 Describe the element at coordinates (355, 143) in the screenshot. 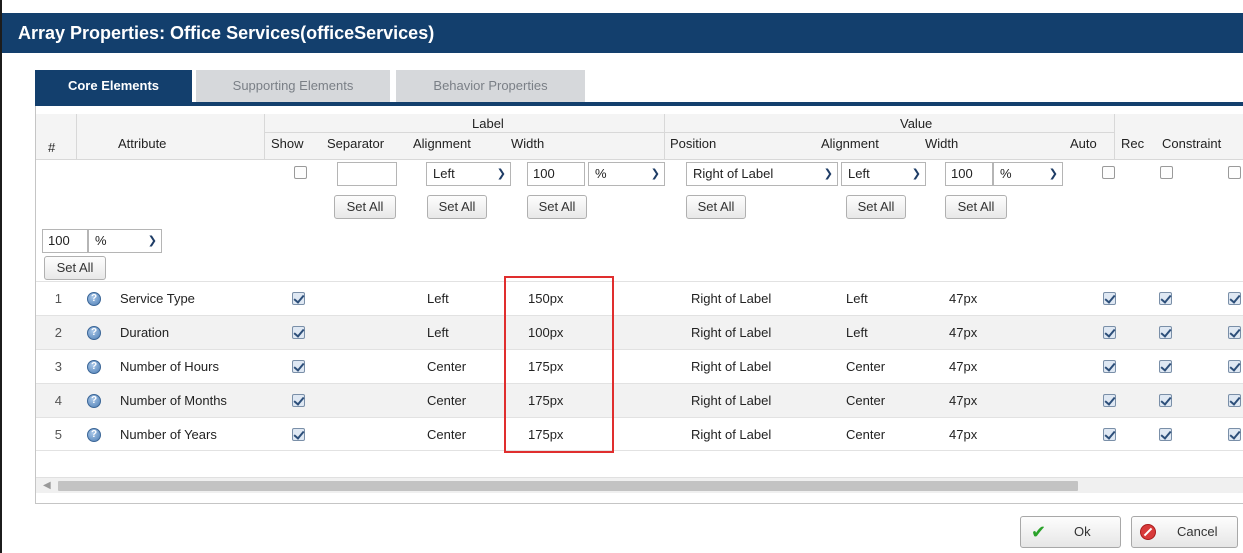

I see `col-header-separator: Separator` at that location.